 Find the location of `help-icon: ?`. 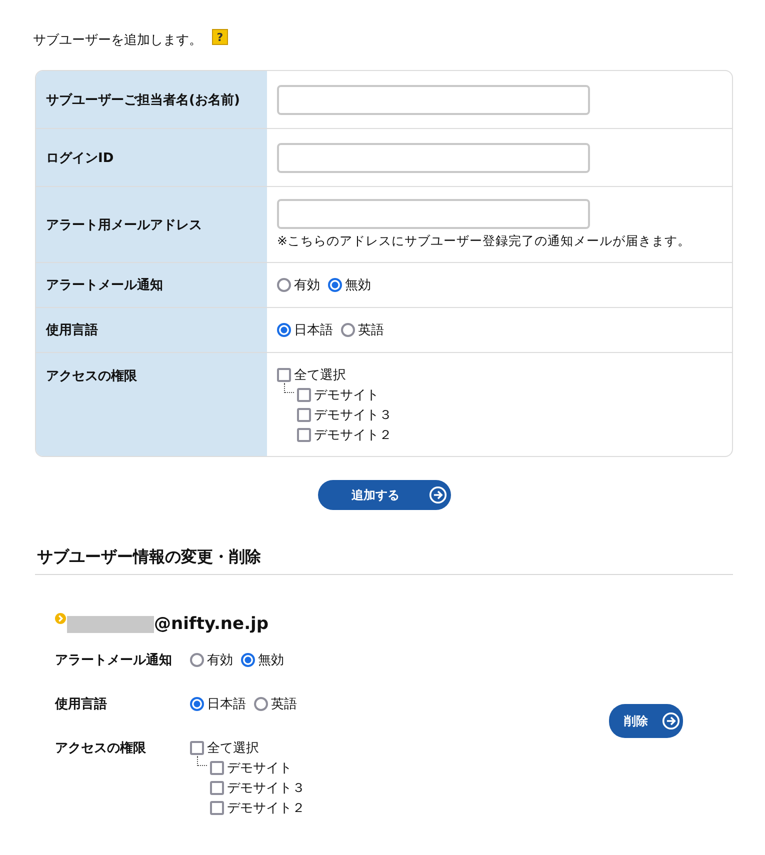

help-icon: ? is located at coordinates (220, 37).